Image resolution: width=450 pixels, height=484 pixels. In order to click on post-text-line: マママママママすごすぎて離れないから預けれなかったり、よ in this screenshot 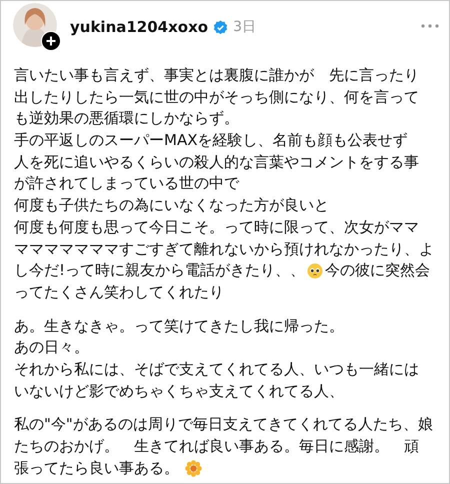, I will do `click(224, 249)`.